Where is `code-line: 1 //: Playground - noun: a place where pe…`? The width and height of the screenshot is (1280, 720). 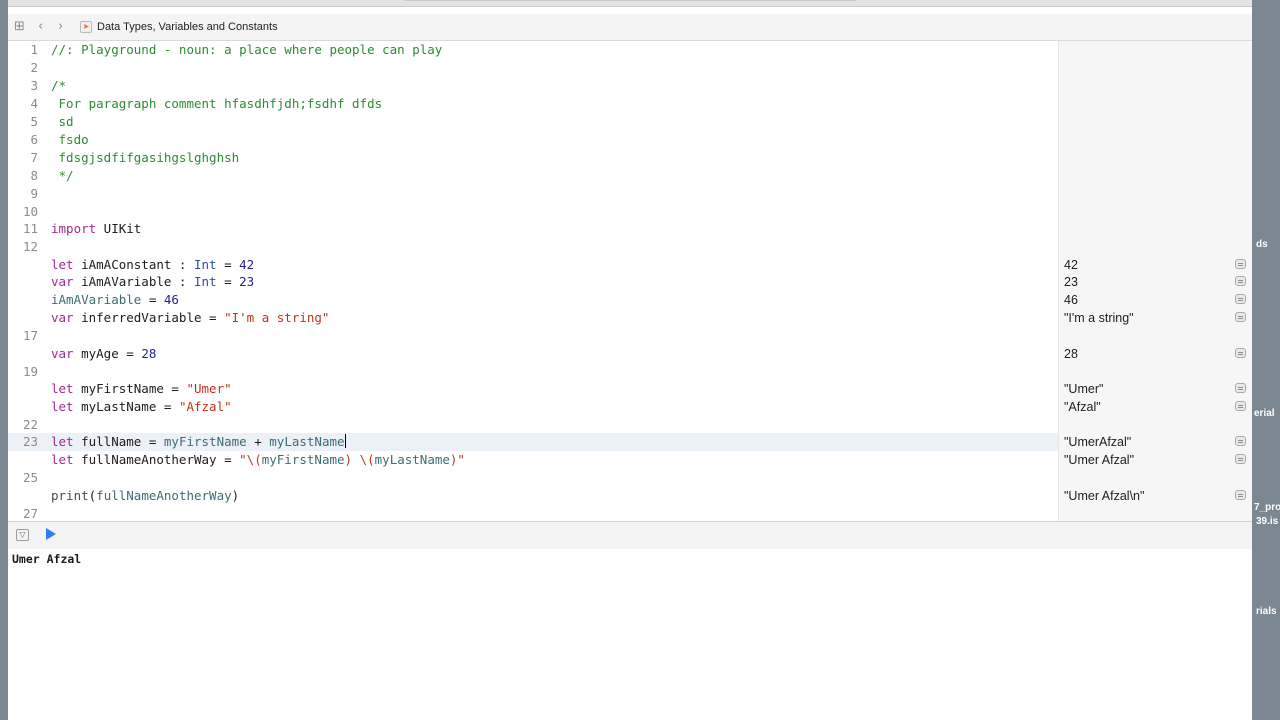
code-line: 1 //: Playground - noun: a place where pe… is located at coordinates (533, 50).